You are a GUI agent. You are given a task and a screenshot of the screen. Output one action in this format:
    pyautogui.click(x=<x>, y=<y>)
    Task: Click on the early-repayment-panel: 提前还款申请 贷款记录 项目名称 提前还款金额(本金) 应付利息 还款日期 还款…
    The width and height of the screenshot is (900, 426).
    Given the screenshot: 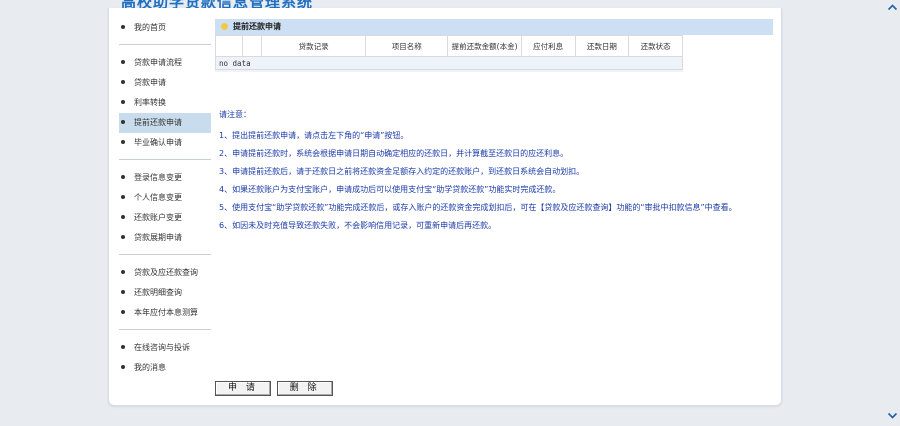 What is the action you would take?
    pyautogui.click(x=493, y=45)
    